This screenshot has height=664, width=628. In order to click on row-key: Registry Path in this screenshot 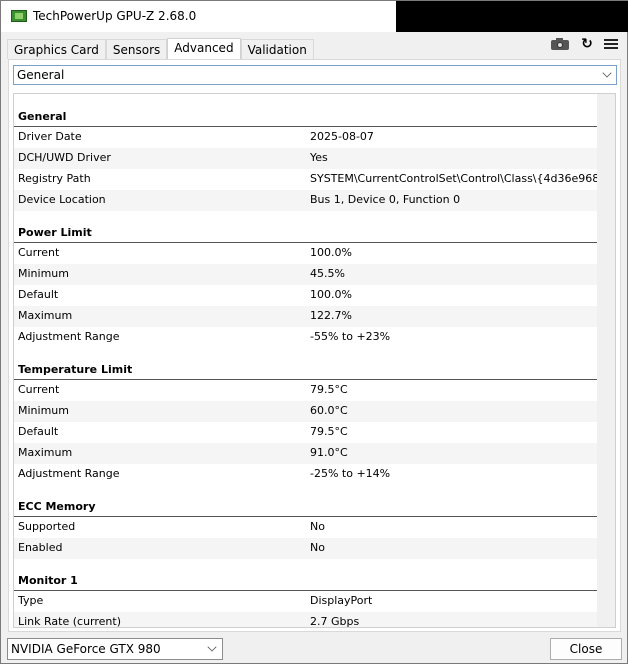, I will do `click(54, 178)`.